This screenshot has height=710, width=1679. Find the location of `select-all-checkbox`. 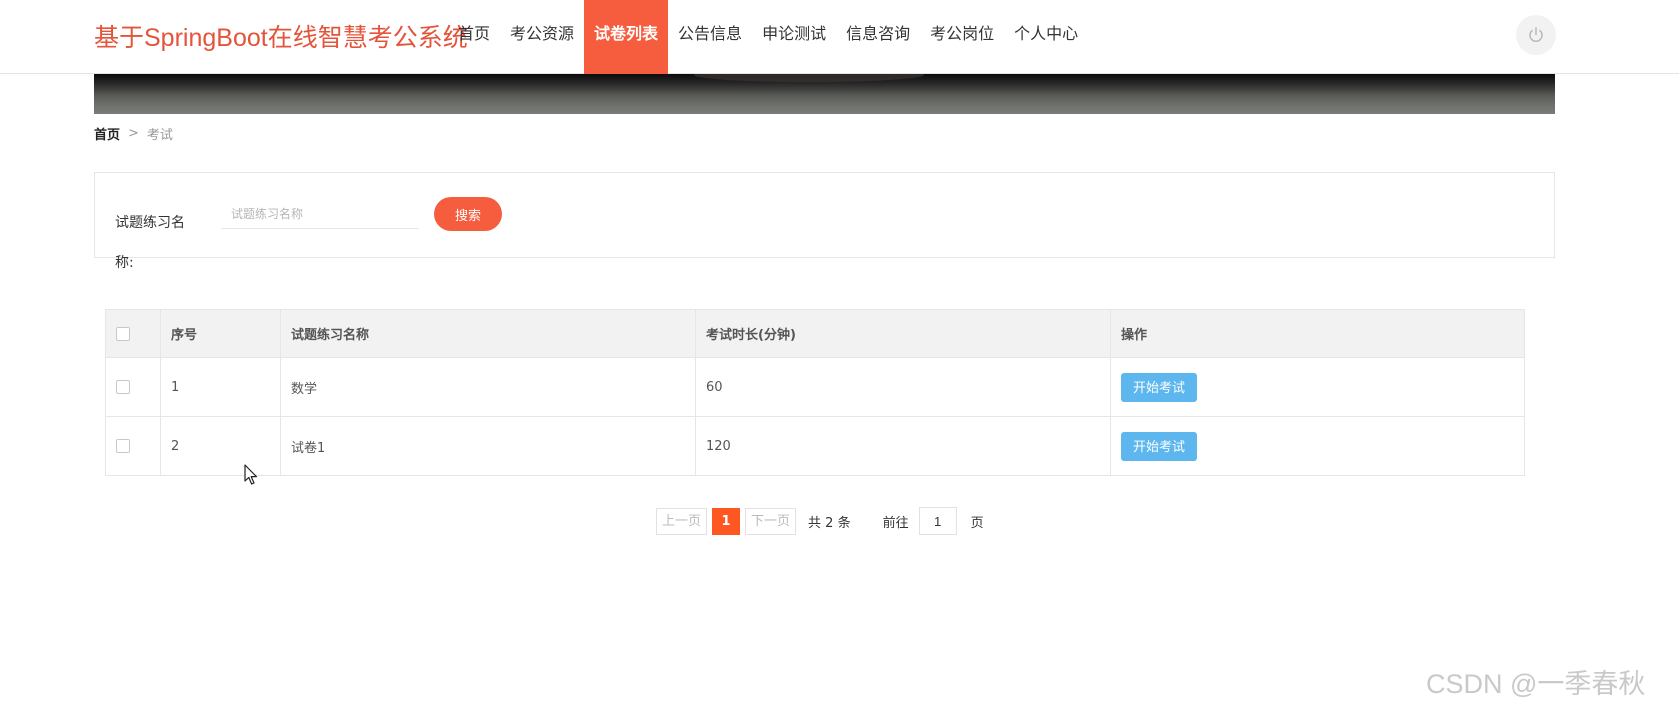

select-all-checkbox is located at coordinates (123, 333).